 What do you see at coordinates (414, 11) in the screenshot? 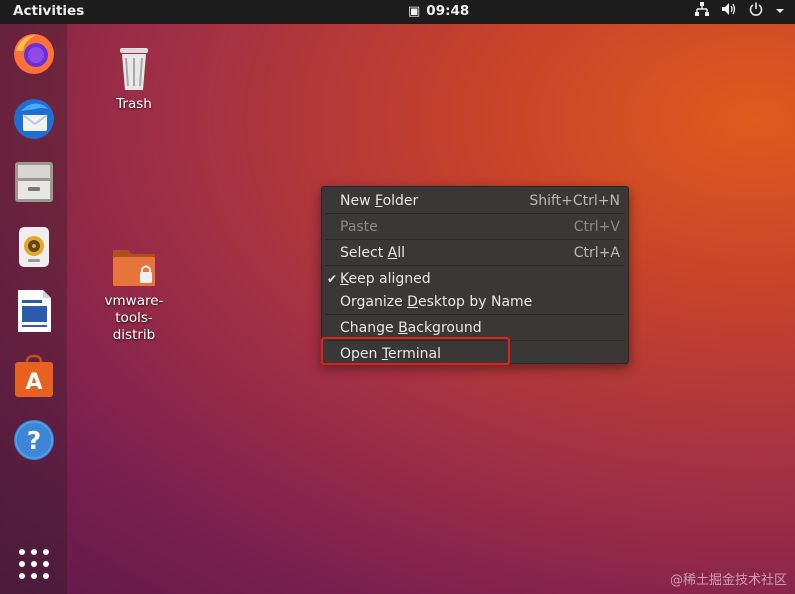
I see `calendar-icon: ▣` at bounding box center [414, 11].